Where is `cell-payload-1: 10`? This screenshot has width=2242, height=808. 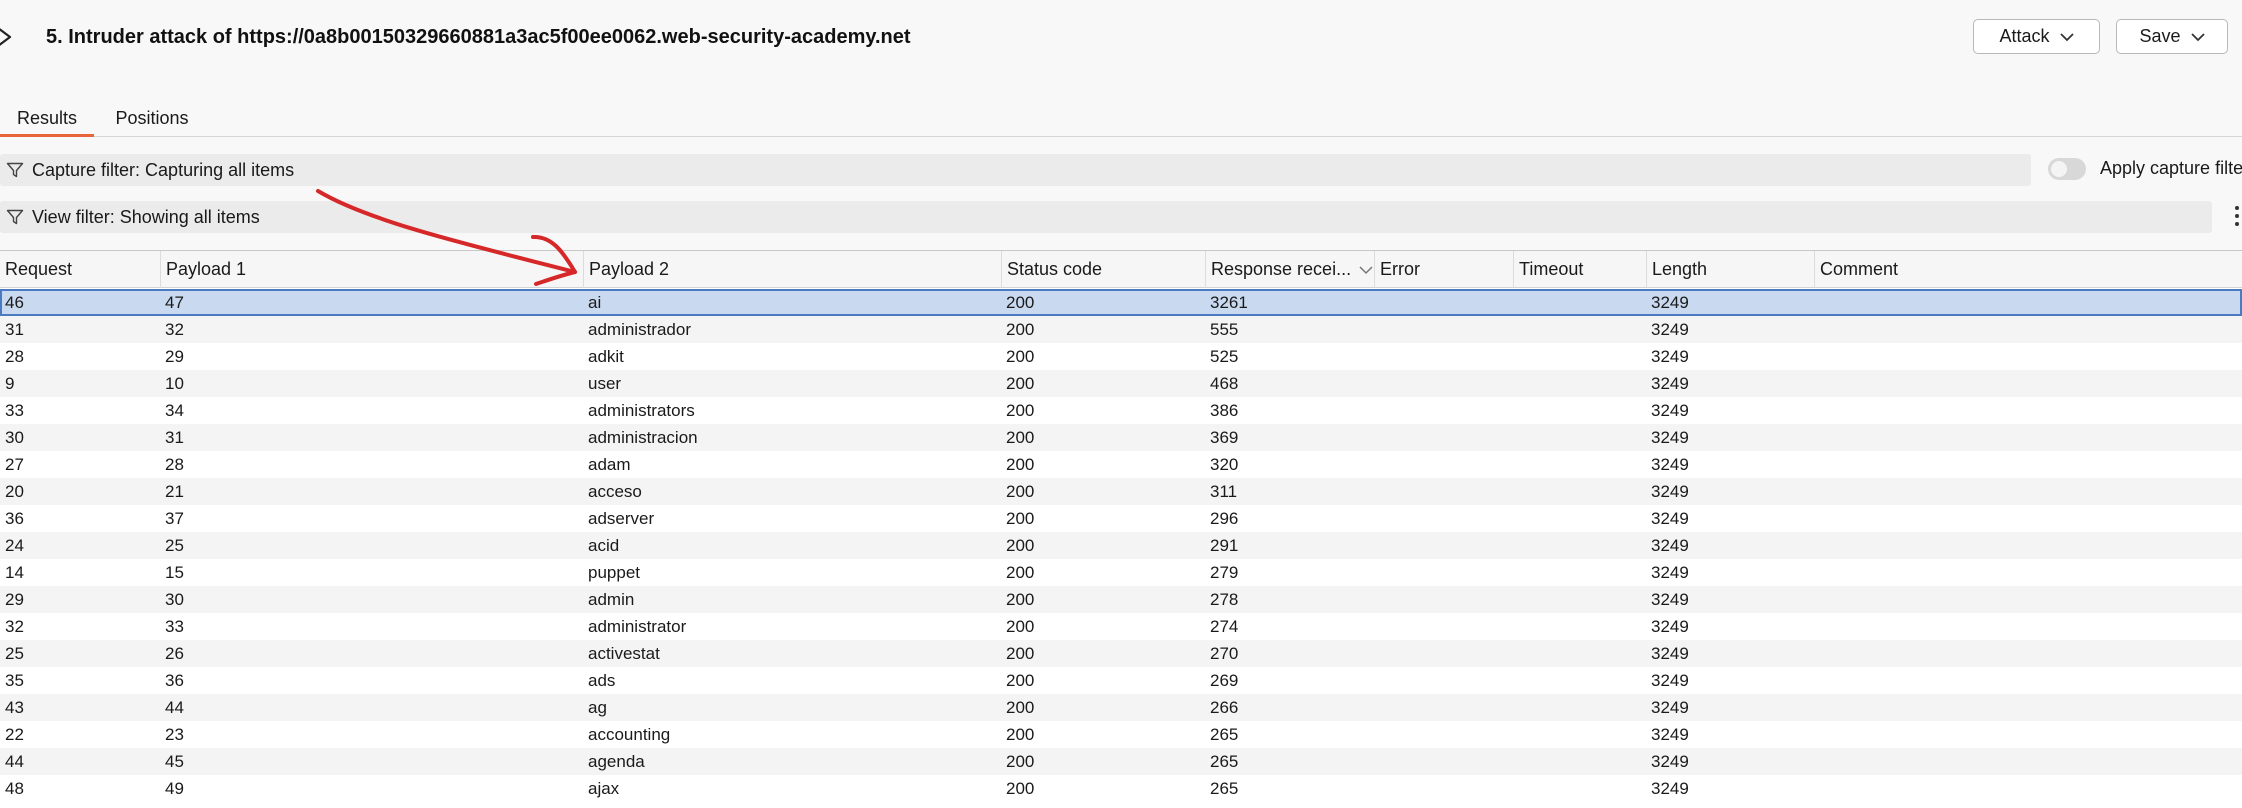
cell-payload-1: 10 is located at coordinates (174, 383).